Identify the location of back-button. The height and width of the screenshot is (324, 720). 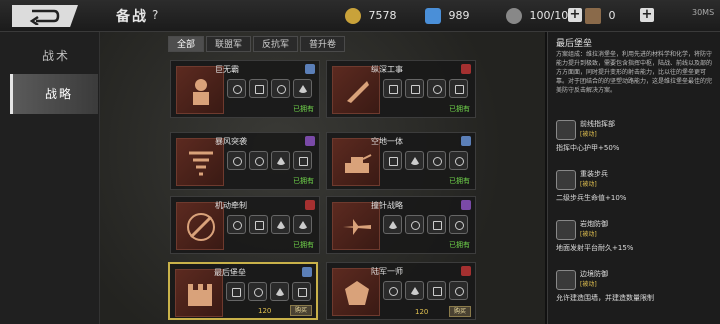
(45, 16).